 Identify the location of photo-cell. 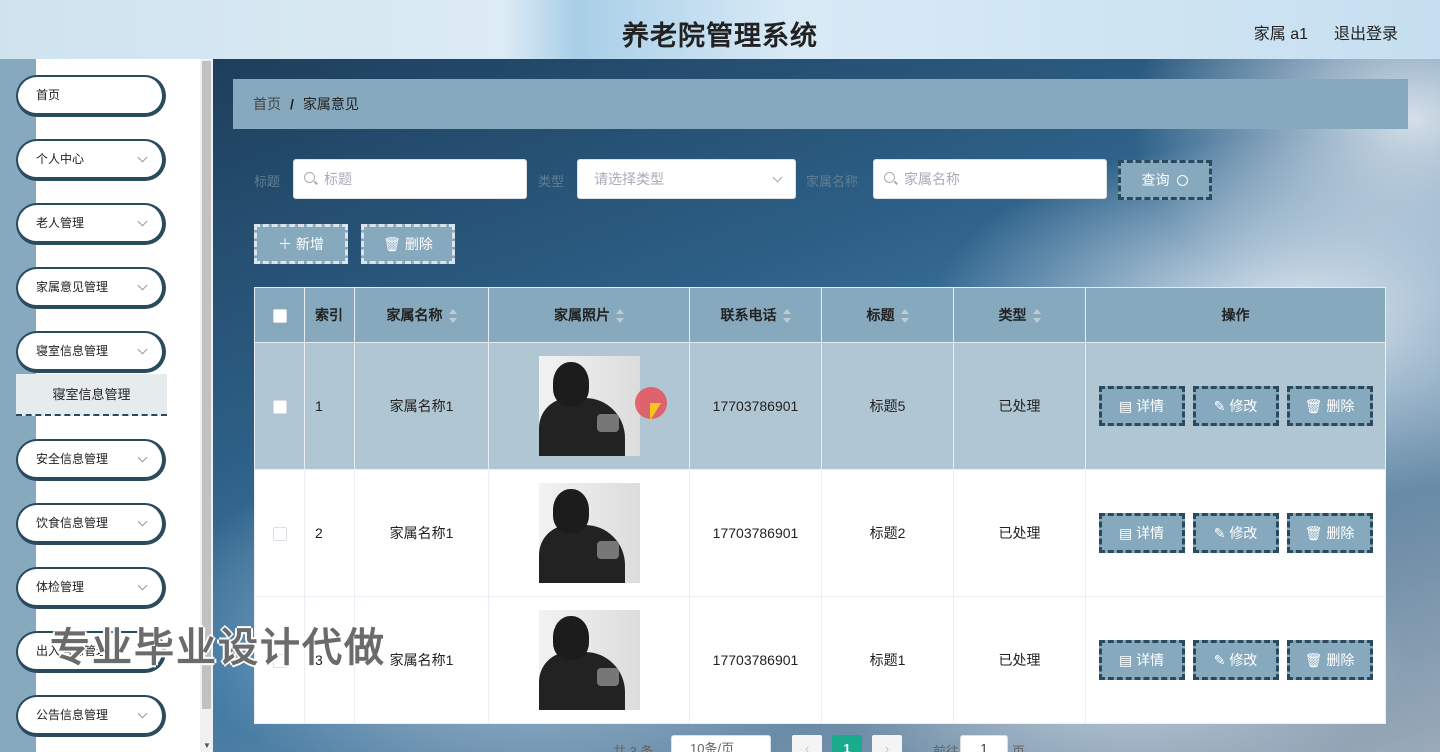
(589, 660).